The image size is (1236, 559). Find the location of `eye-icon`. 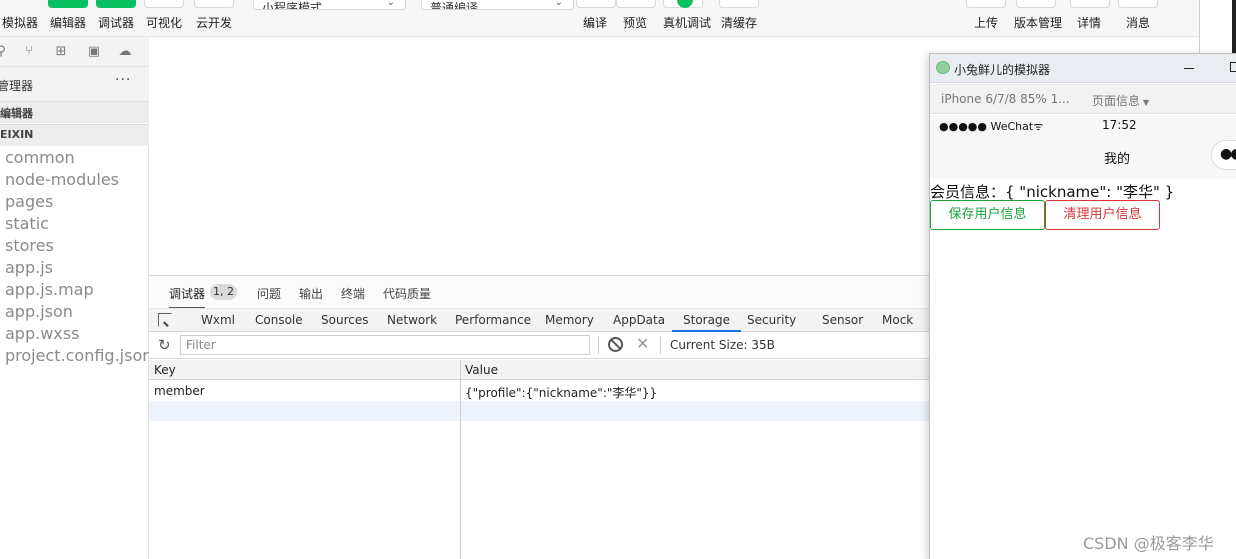

eye-icon is located at coordinates (636, 4).